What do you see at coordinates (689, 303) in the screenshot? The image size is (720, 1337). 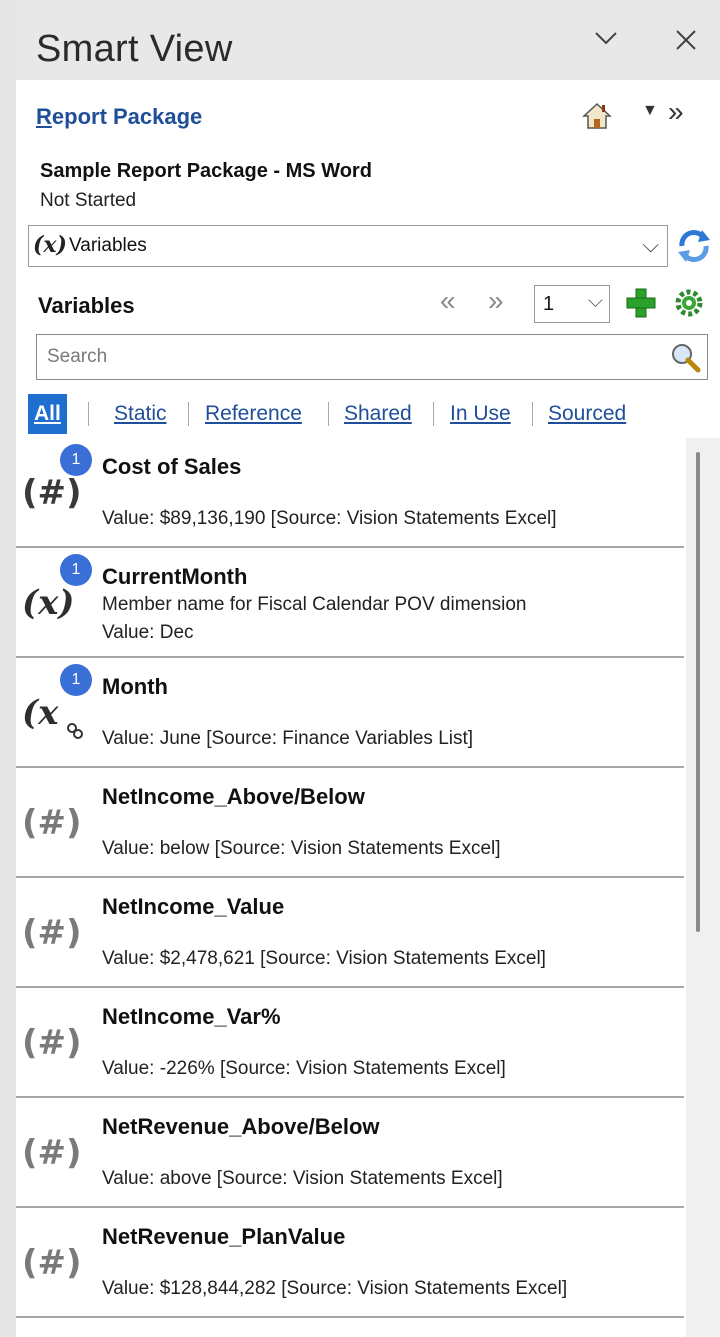 I see `gear-icon` at bounding box center [689, 303].